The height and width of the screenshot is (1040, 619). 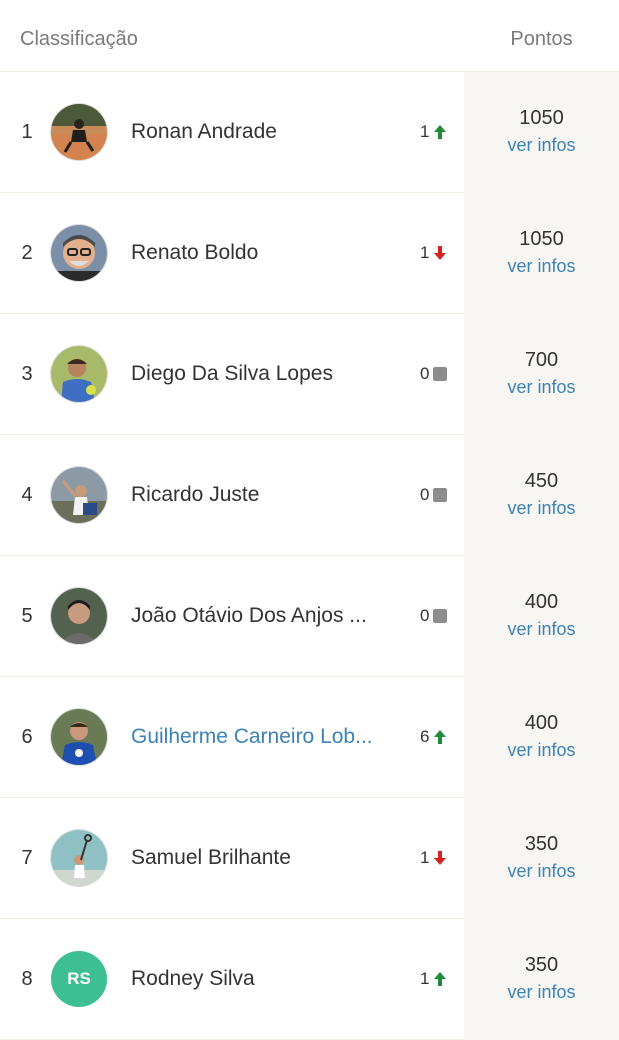 I want to click on rank-number: 4, so click(x=27, y=495).